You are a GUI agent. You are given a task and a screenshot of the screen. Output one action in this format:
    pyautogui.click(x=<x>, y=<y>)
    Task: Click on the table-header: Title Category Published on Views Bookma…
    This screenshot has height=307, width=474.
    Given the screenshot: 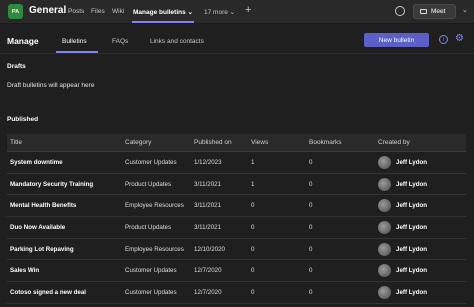 What is the action you would take?
    pyautogui.click(x=236, y=143)
    